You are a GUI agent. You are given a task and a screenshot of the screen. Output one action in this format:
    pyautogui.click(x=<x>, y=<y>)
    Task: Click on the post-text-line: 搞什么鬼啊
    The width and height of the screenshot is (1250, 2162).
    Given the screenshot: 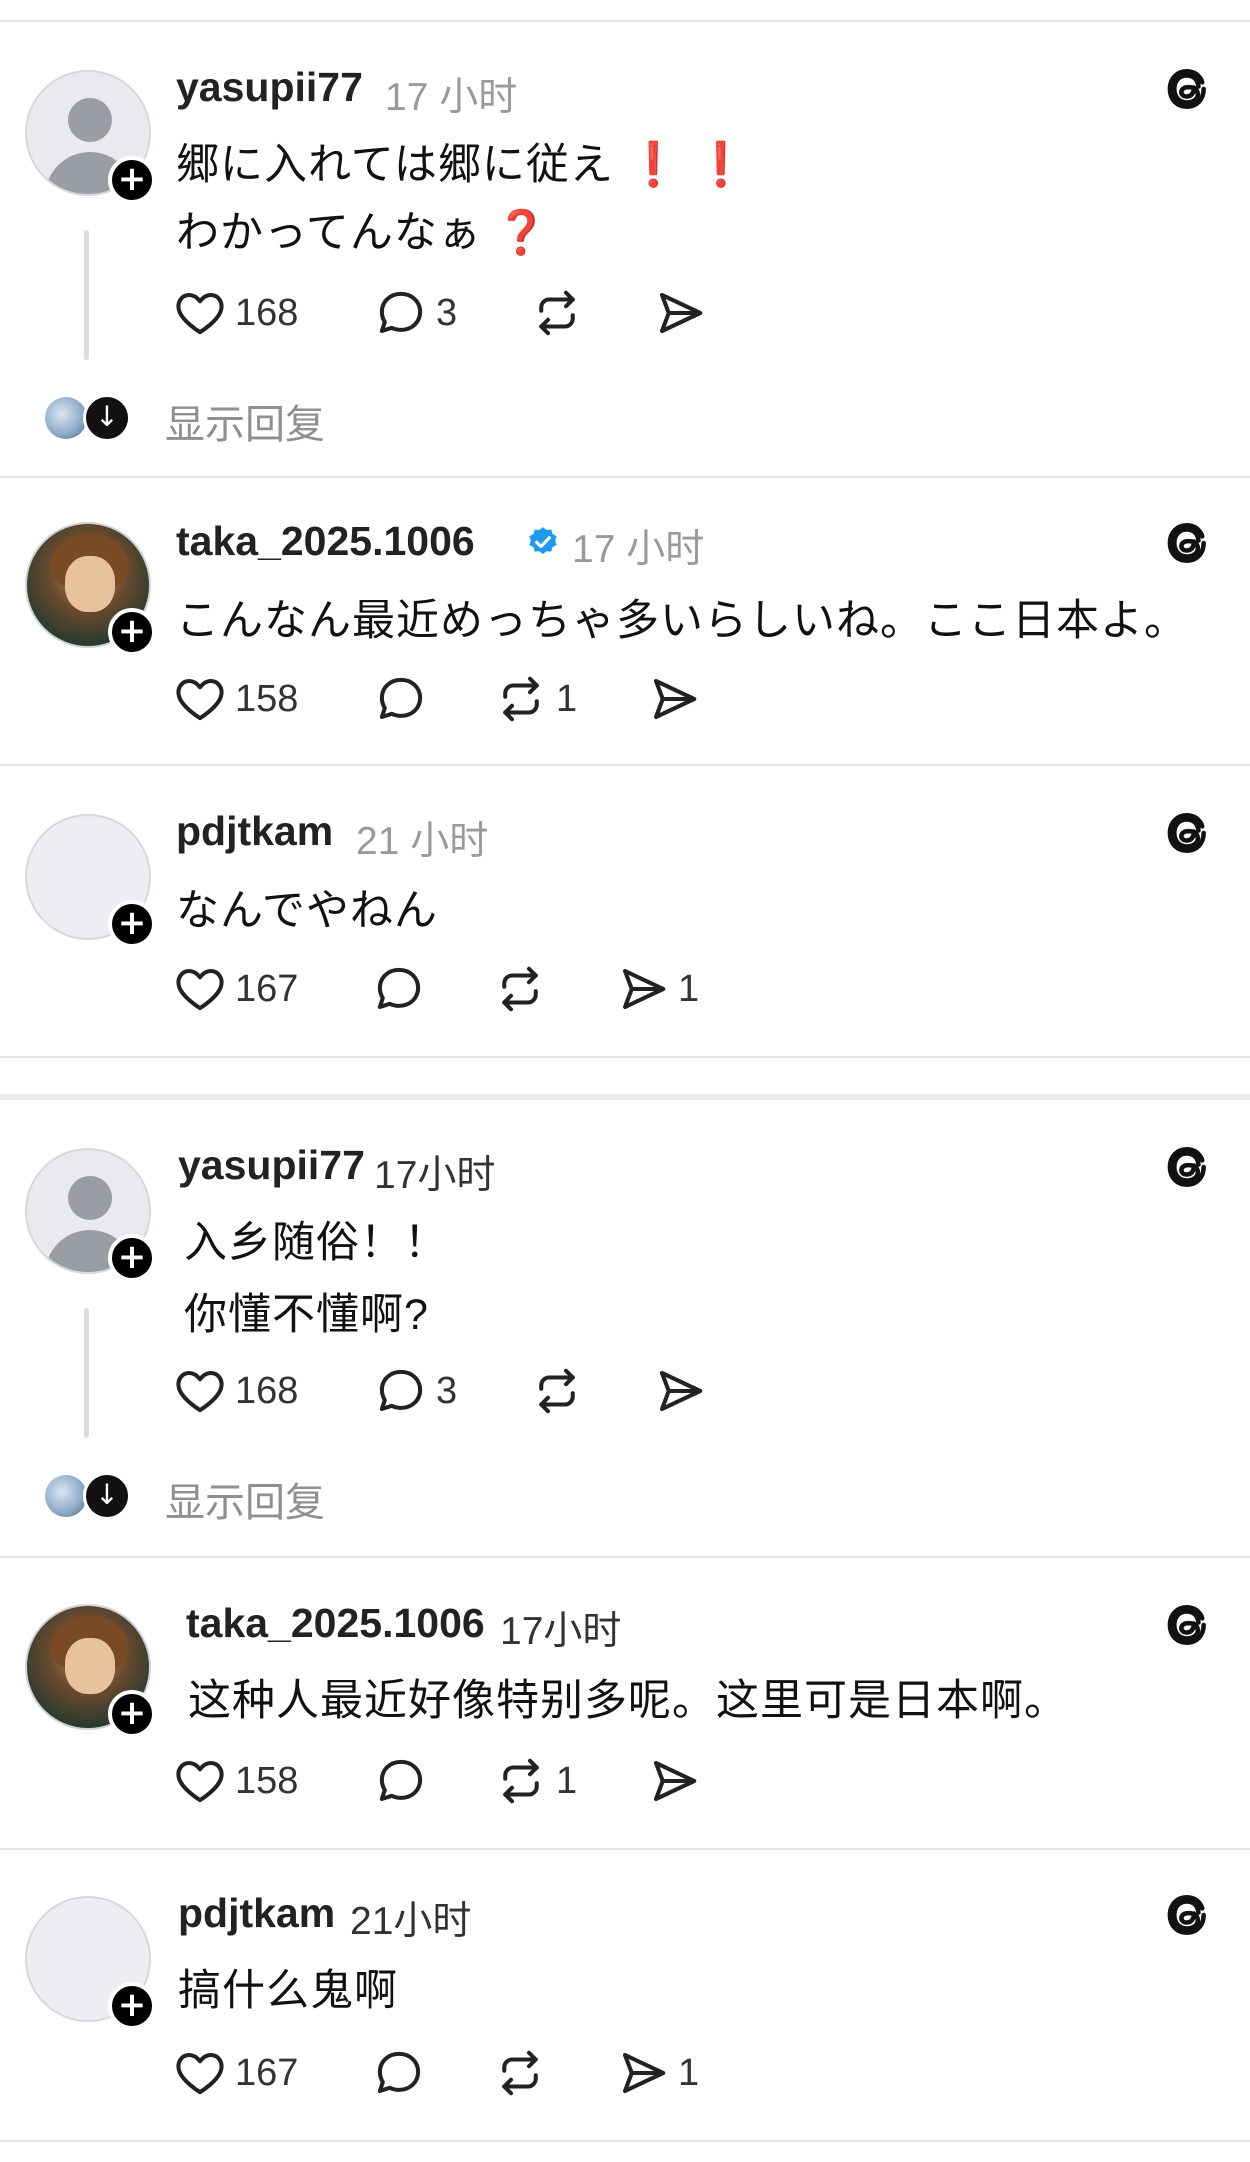 What is the action you would take?
    pyautogui.click(x=288, y=1991)
    